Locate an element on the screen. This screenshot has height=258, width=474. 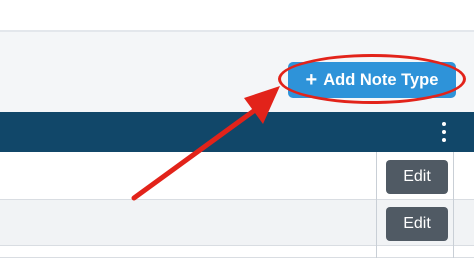
plus-icon: + is located at coordinates (311, 80).